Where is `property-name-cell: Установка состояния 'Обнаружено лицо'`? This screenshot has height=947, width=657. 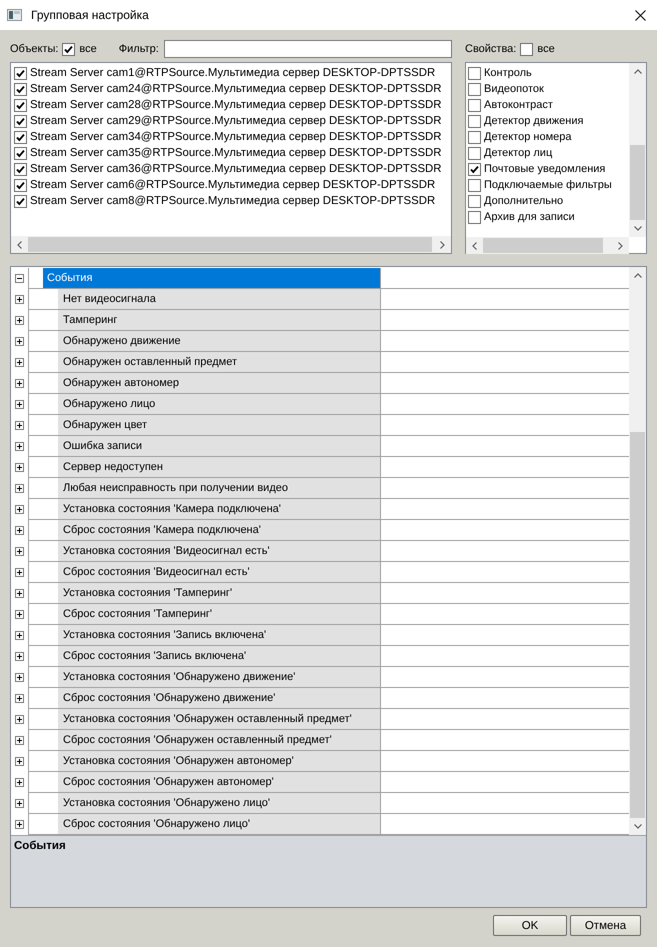
property-name-cell: Установка состояния 'Обнаружено лицо' is located at coordinates (219, 803).